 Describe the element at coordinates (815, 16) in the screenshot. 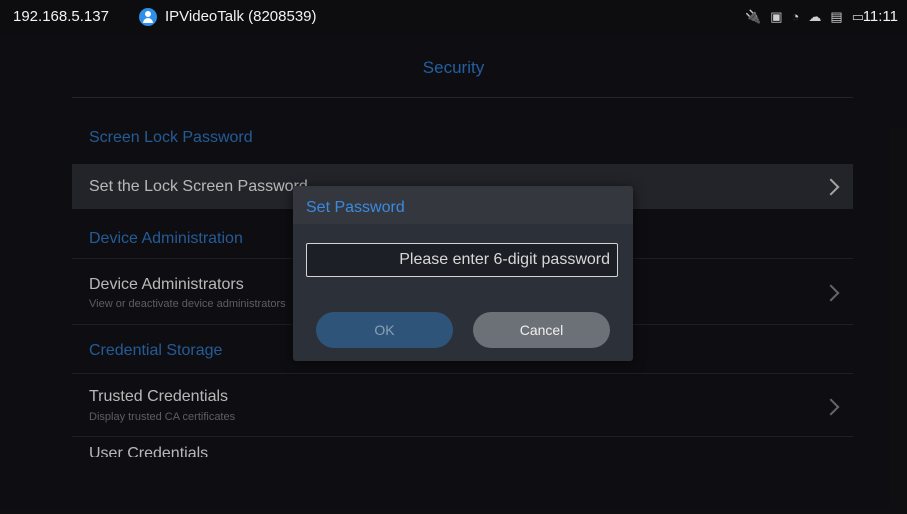

I see `cloud-icon: ☁` at that location.